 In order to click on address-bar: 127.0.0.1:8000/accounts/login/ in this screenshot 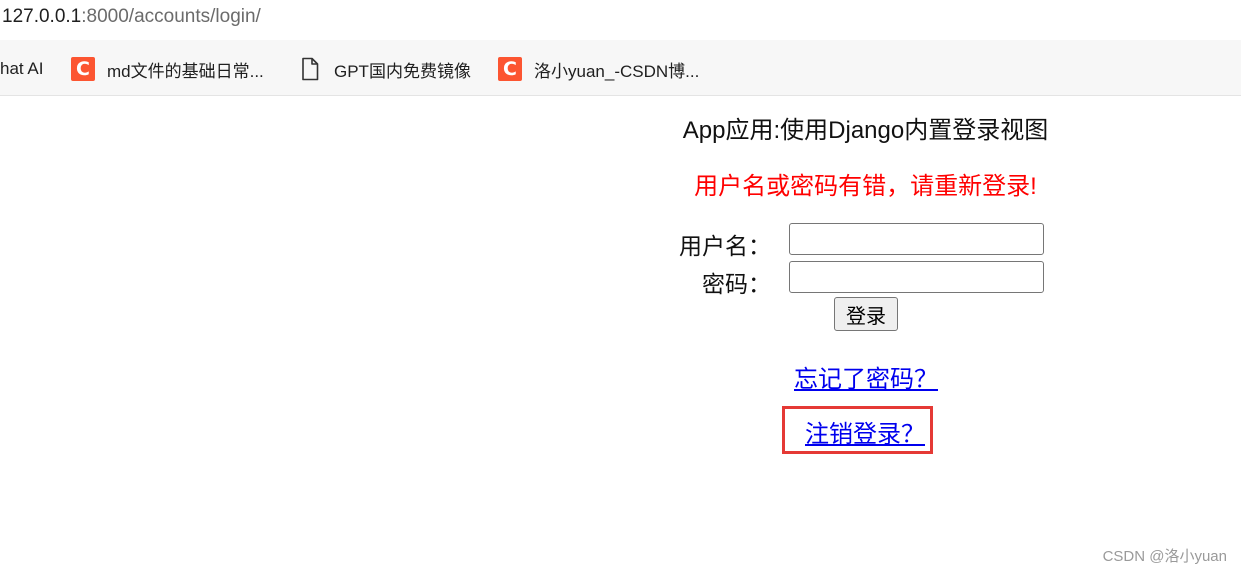, I will do `click(620, 20)`.